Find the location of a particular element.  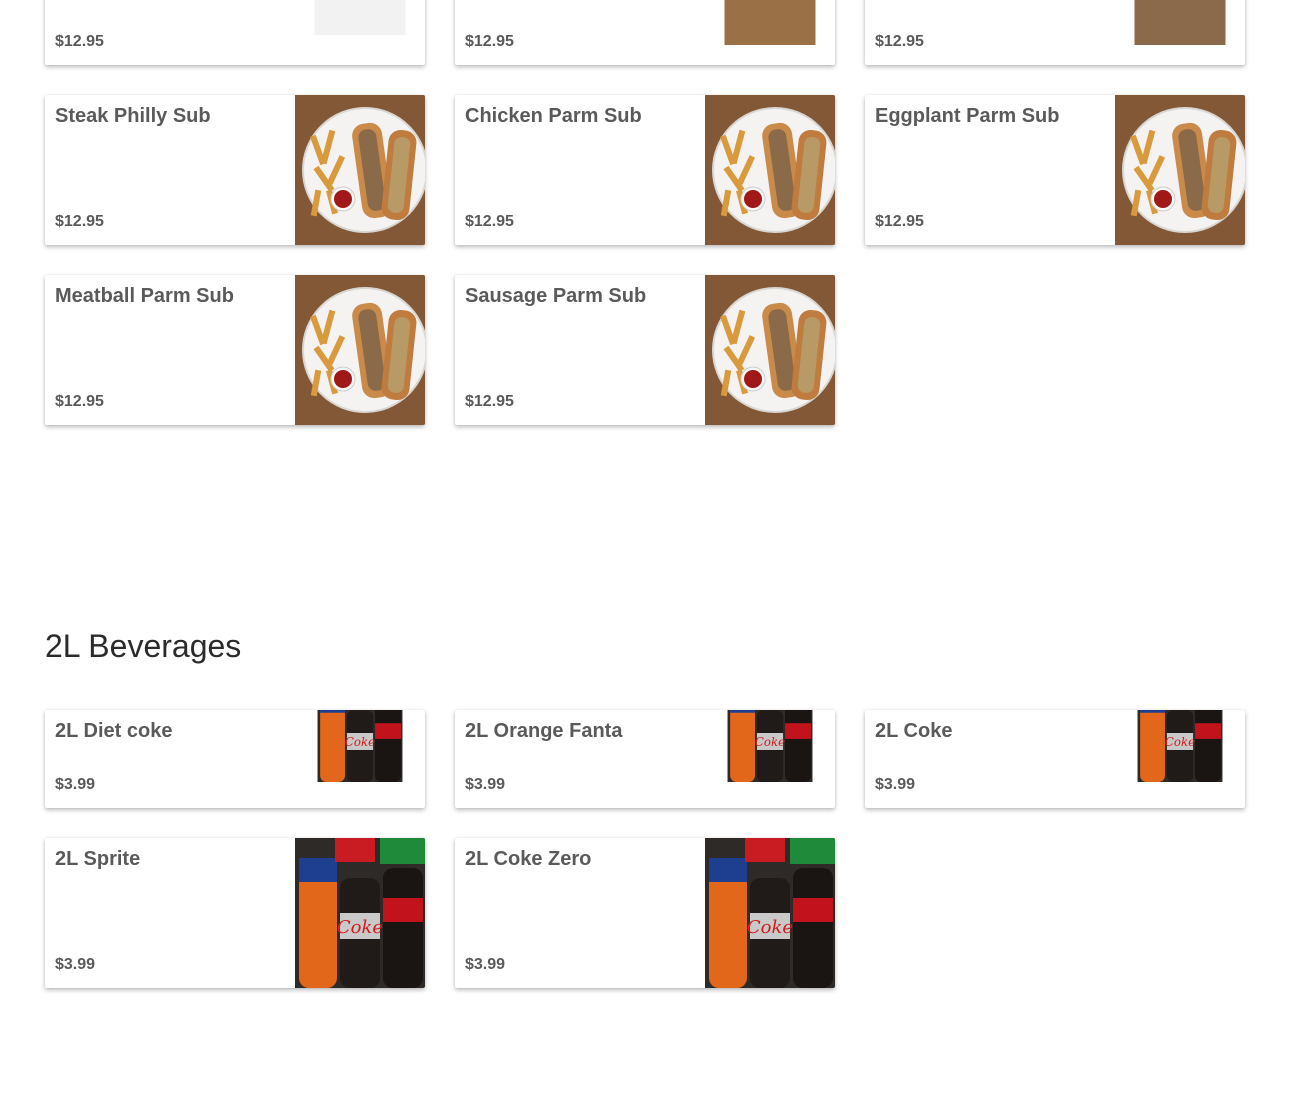

steak-philly-photo is located at coordinates (360, 170).